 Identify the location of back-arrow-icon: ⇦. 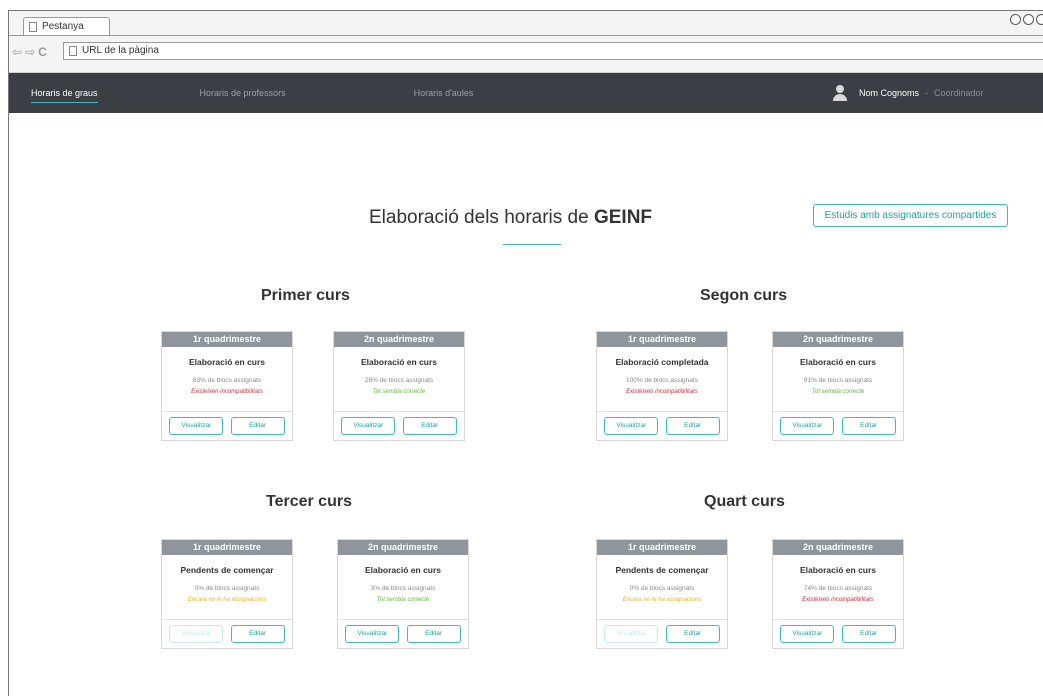
(17, 52).